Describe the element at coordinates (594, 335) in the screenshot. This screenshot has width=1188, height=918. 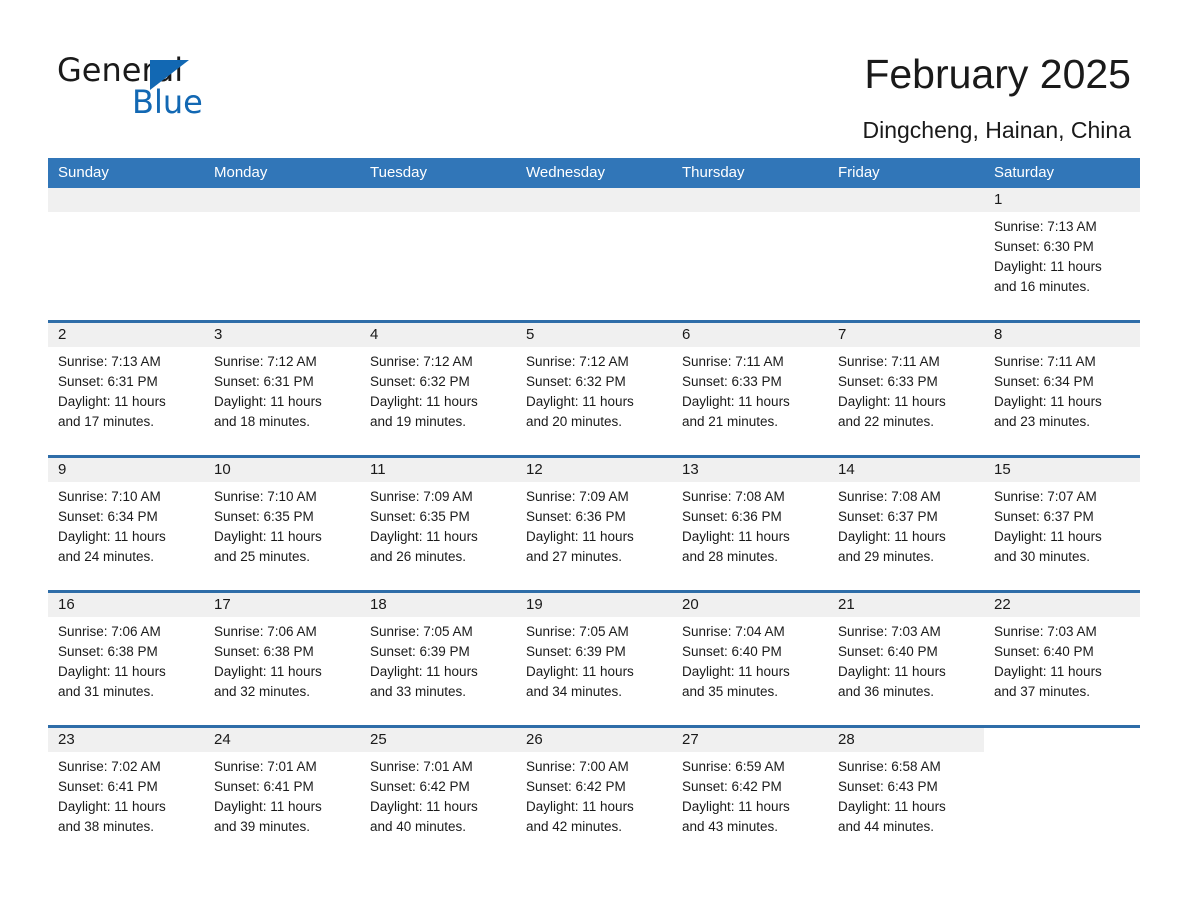
I see `day-number-band: 5` at that location.